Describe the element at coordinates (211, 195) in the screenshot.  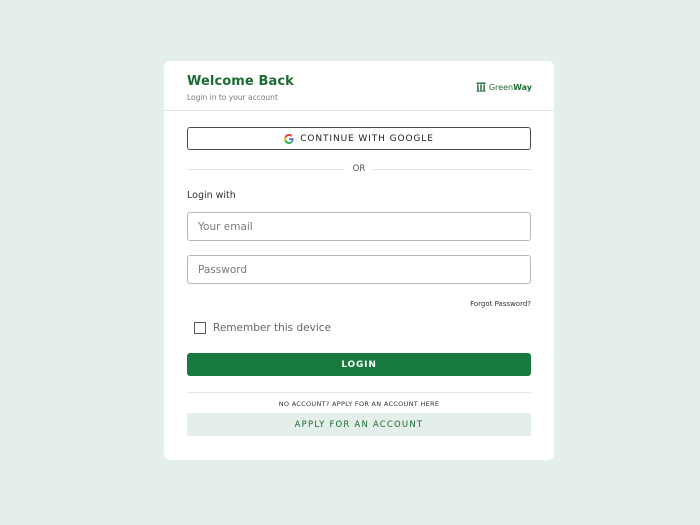
I see `login-with-label: Login with` at that location.